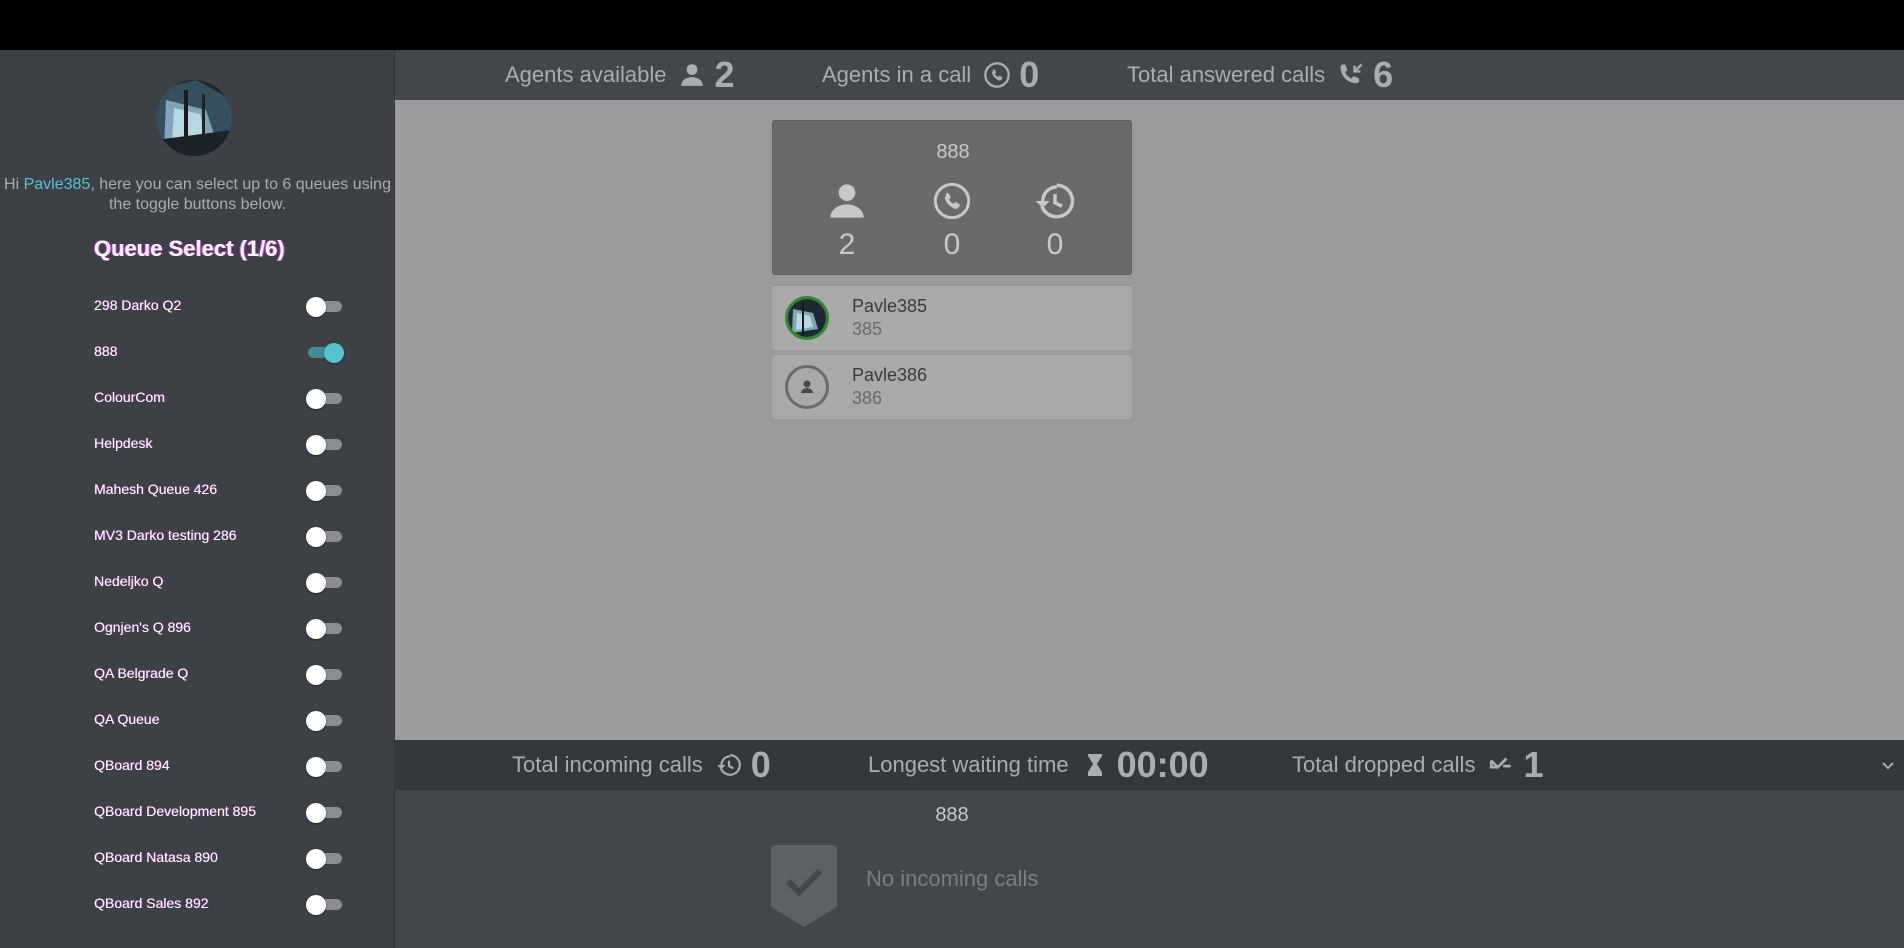 Image resolution: width=1904 pixels, height=948 pixels. Describe the element at coordinates (1162, 764) in the screenshot. I see `longest-wait-value: 00:00` at that location.